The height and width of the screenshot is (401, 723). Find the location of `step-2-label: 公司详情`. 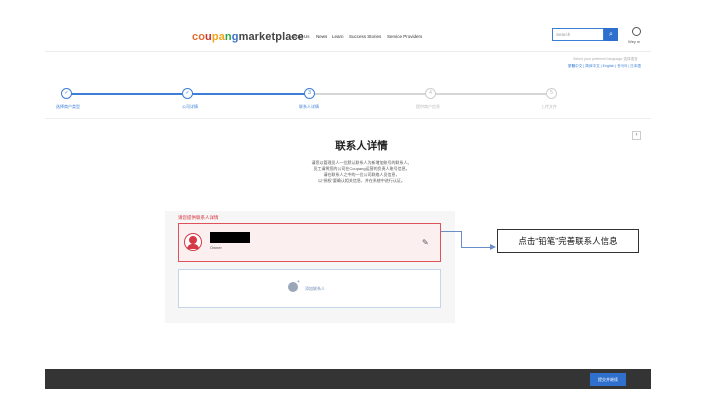

step-2-label: 公司详情 is located at coordinates (190, 106).